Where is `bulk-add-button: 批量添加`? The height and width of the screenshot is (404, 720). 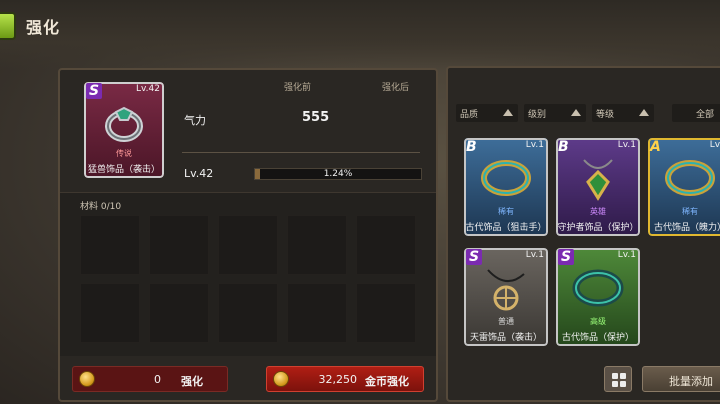 bulk-add-button: 批量添加 is located at coordinates (681, 379).